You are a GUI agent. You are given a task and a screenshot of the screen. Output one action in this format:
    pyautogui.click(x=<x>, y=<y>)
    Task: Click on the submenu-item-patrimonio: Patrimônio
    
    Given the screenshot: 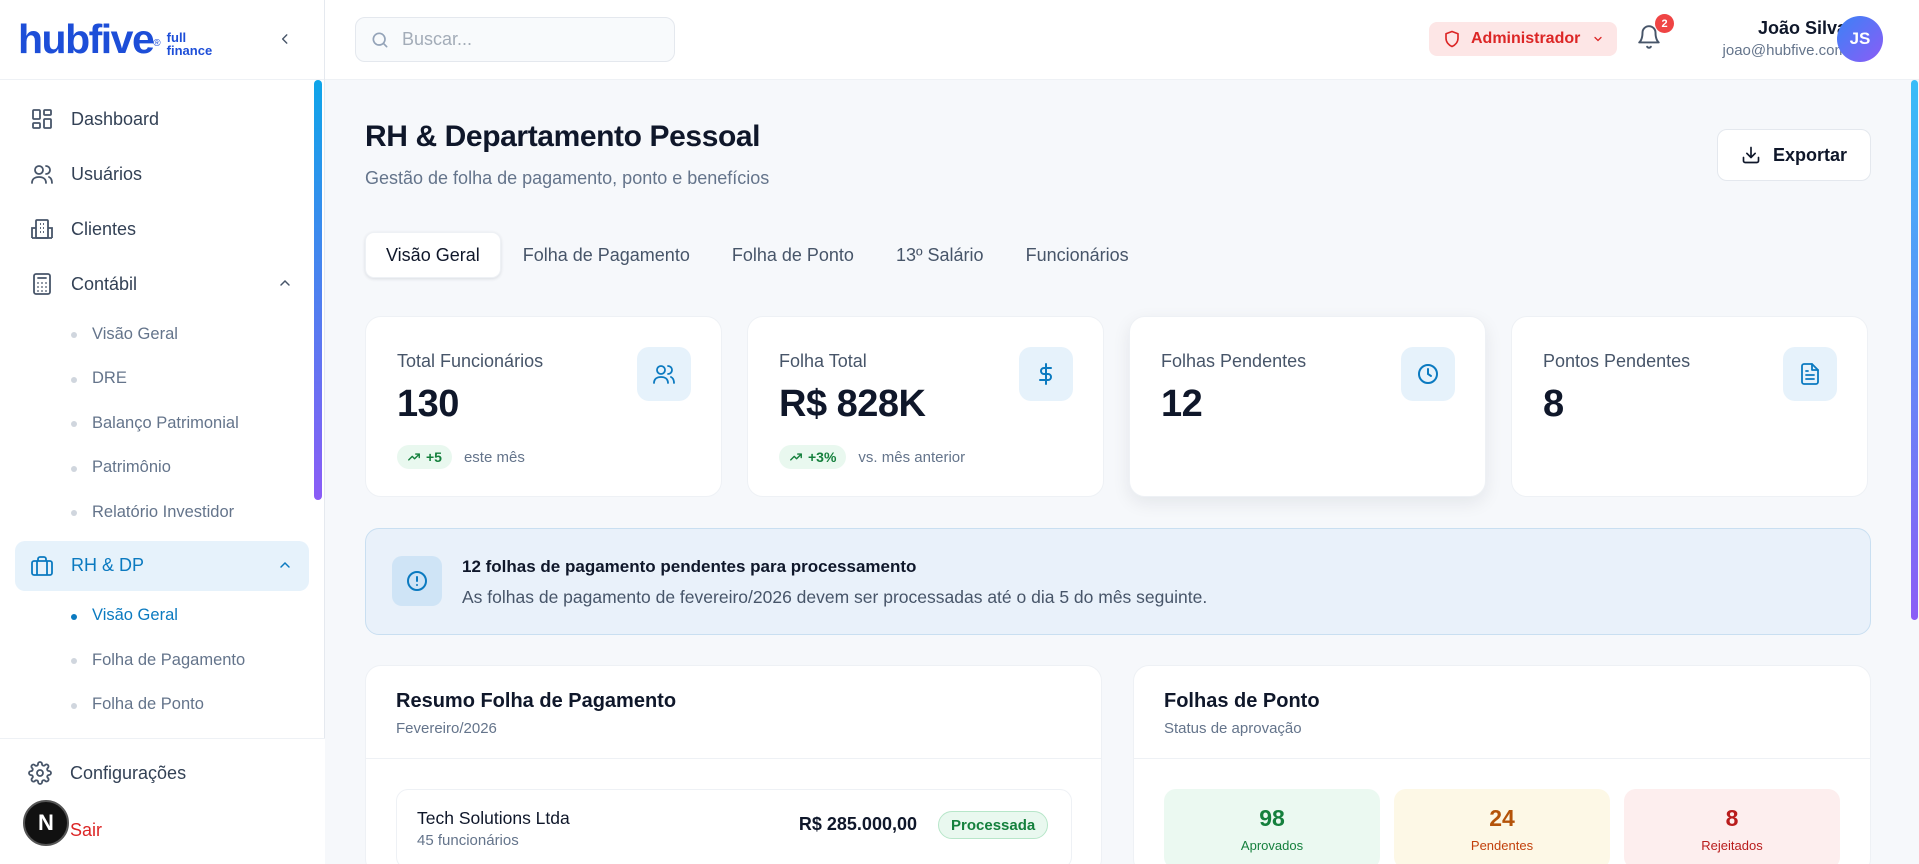 What is the action you would take?
    pyautogui.click(x=162, y=468)
    